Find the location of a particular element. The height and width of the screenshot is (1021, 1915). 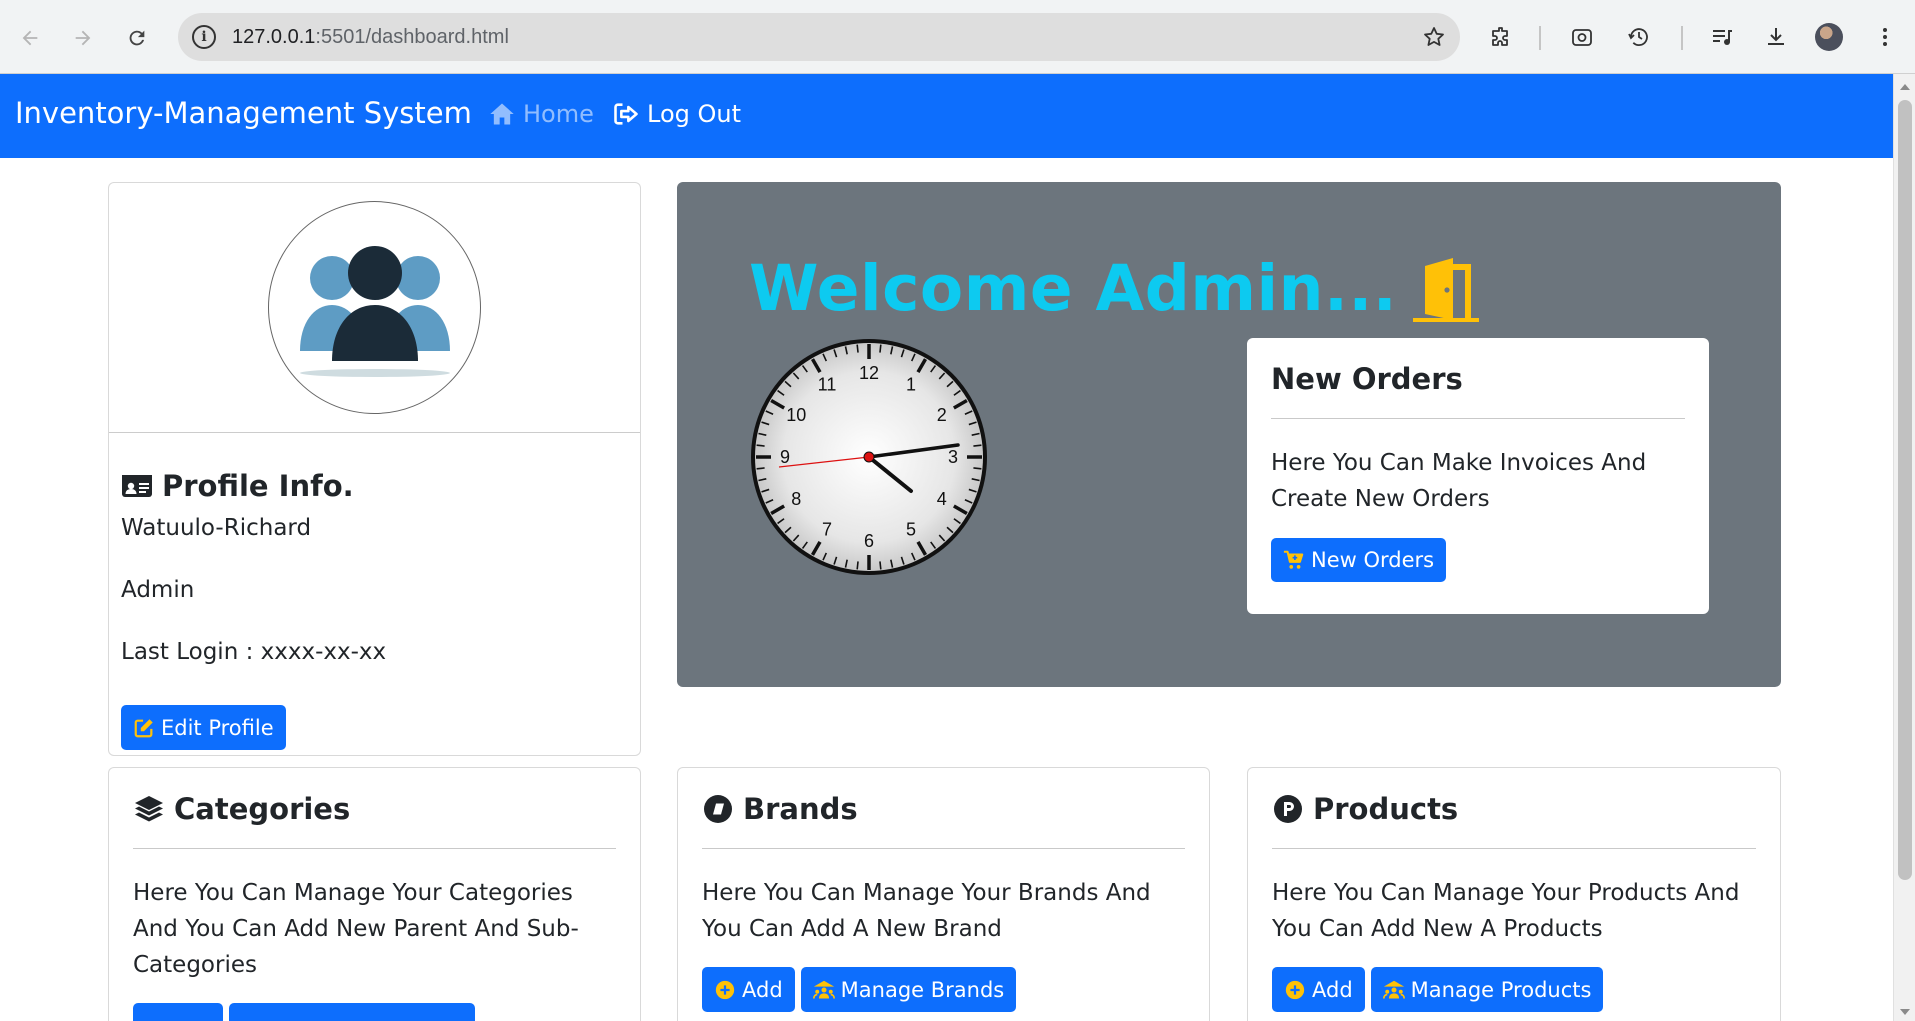

brands-title-text: Brands is located at coordinates (800, 809).